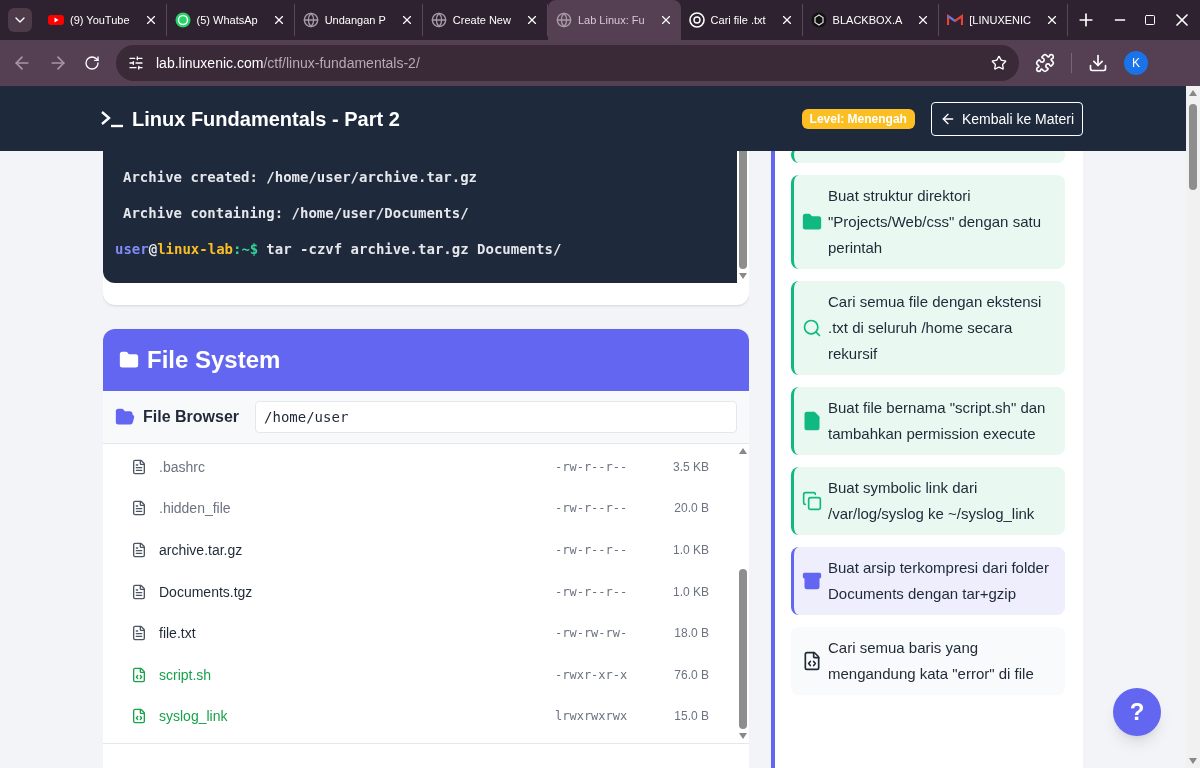 This screenshot has width=1200, height=768. What do you see at coordinates (690, 466) in the screenshot?
I see `file-size: 3.5 KB` at bounding box center [690, 466].